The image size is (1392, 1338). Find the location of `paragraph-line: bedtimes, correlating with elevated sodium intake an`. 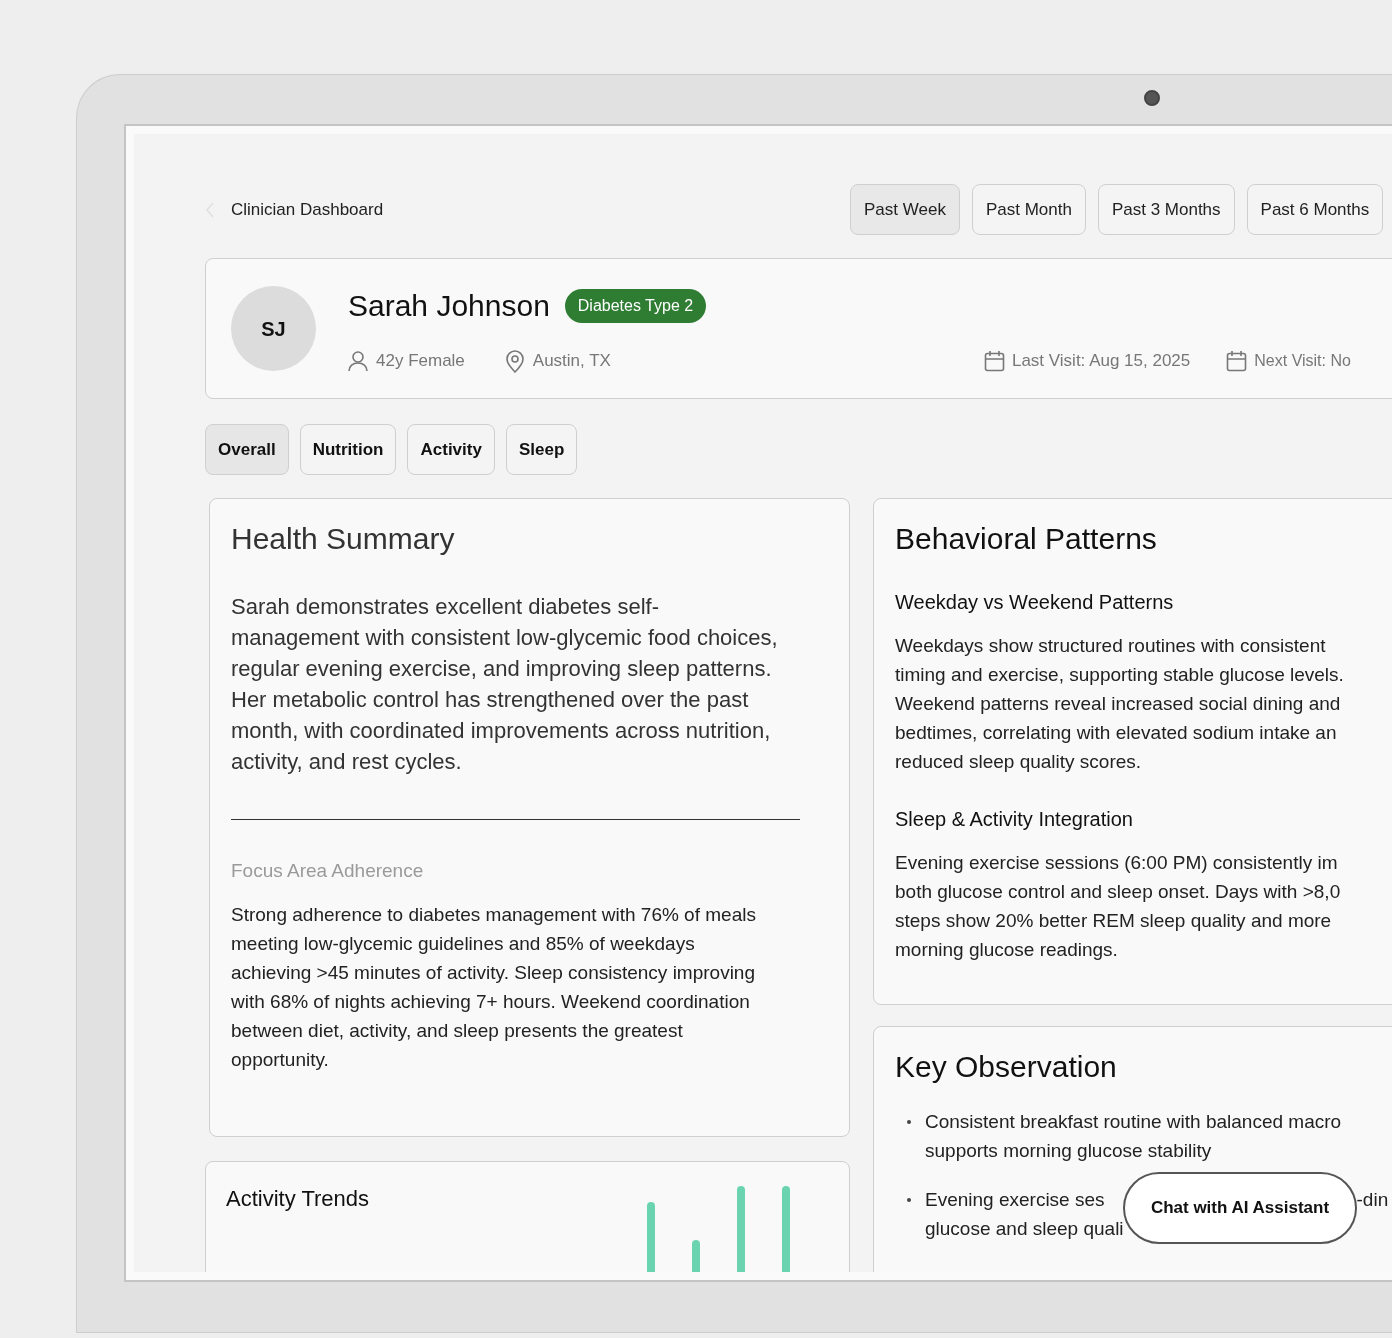

paragraph-line: bedtimes, correlating with elevated sodium intake an is located at coordinates (1116, 733).